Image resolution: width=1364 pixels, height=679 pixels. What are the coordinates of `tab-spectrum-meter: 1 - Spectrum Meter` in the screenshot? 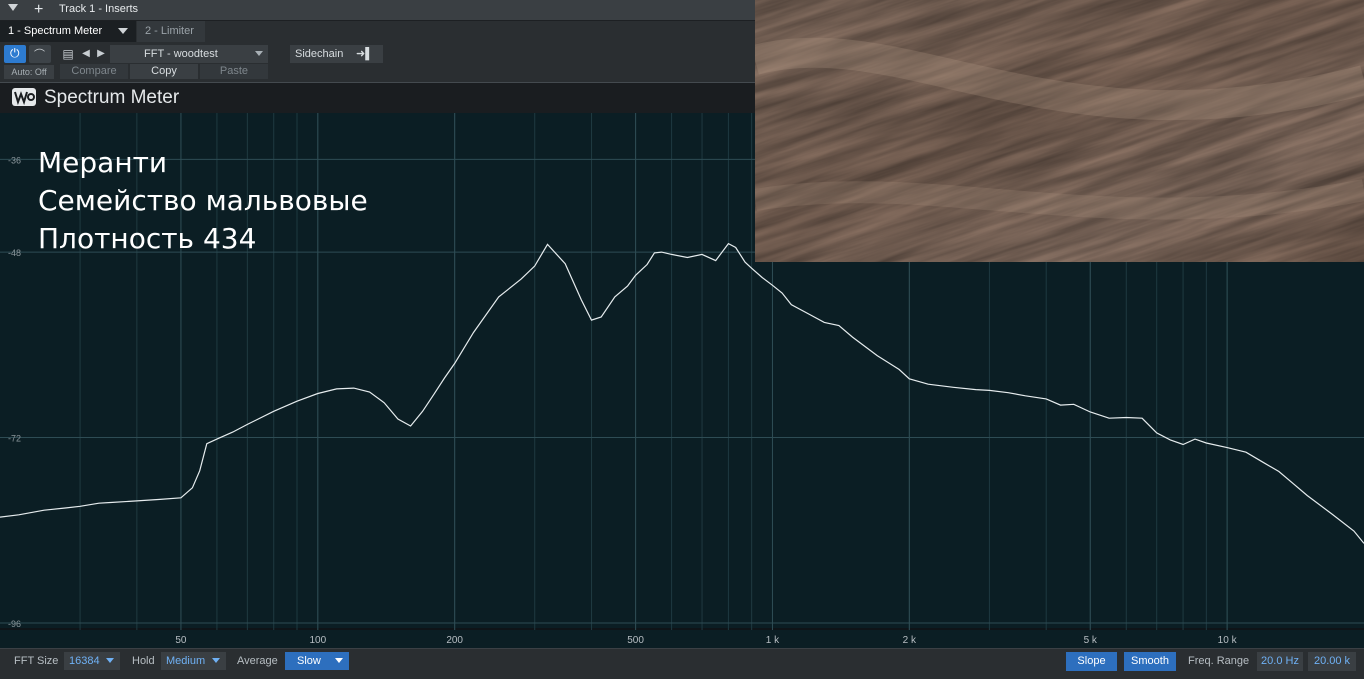 It's located at (68, 31).